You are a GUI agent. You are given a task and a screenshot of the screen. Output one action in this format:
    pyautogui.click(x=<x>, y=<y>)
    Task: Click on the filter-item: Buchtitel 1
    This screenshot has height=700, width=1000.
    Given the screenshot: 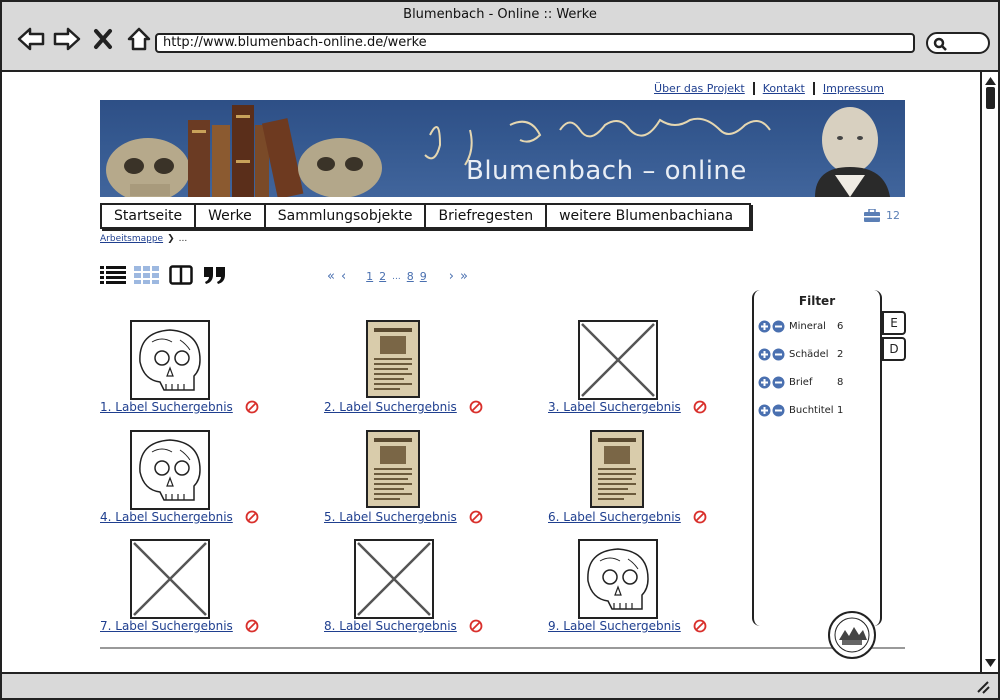 What is the action you would take?
    pyautogui.click(x=800, y=410)
    